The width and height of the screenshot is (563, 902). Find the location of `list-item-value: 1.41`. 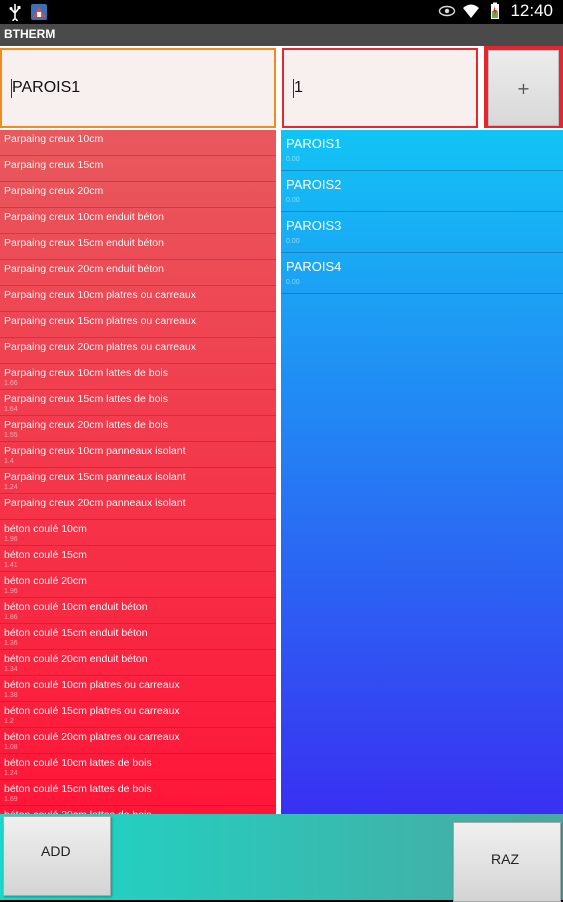

list-item-value: 1.41 is located at coordinates (11, 565).